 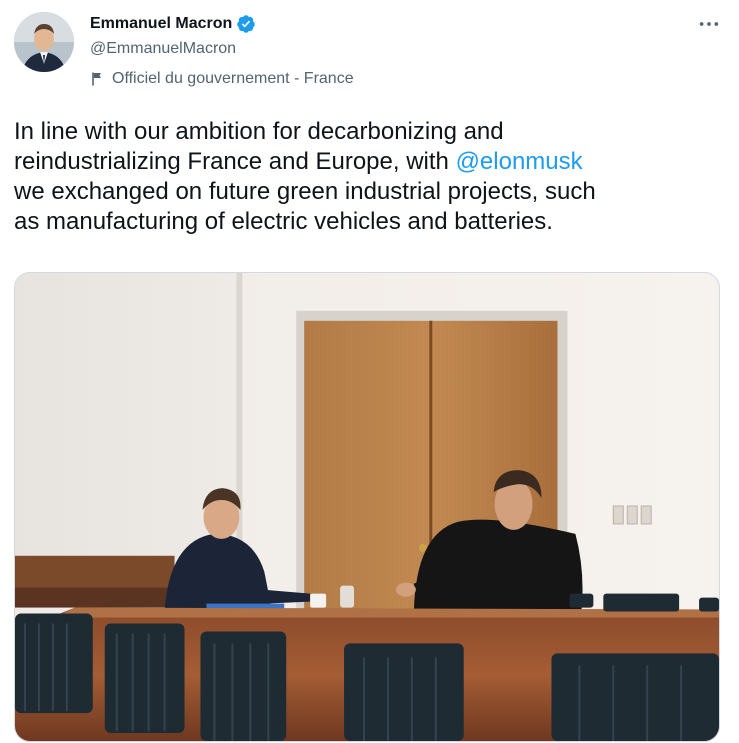 What do you see at coordinates (233, 78) in the screenshot?
I see `government-label-text: Officiel du gouvernement - France` at bounding box center [233, 78].